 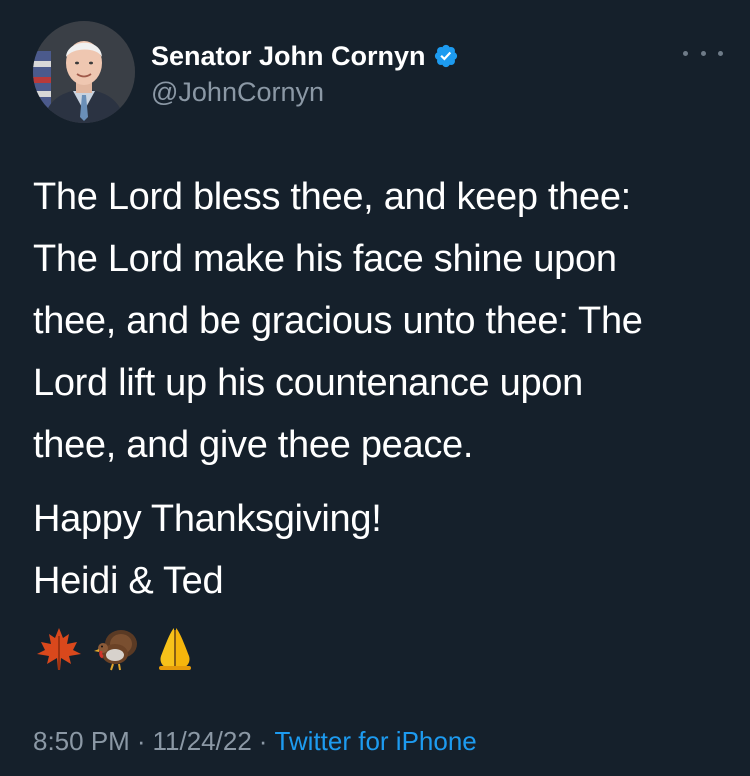 What do you see at coordinates (308, 383) in the screenshot?
I see `tweet-line: Lord lift up his countenance upon` at bounding box center [308, 383].